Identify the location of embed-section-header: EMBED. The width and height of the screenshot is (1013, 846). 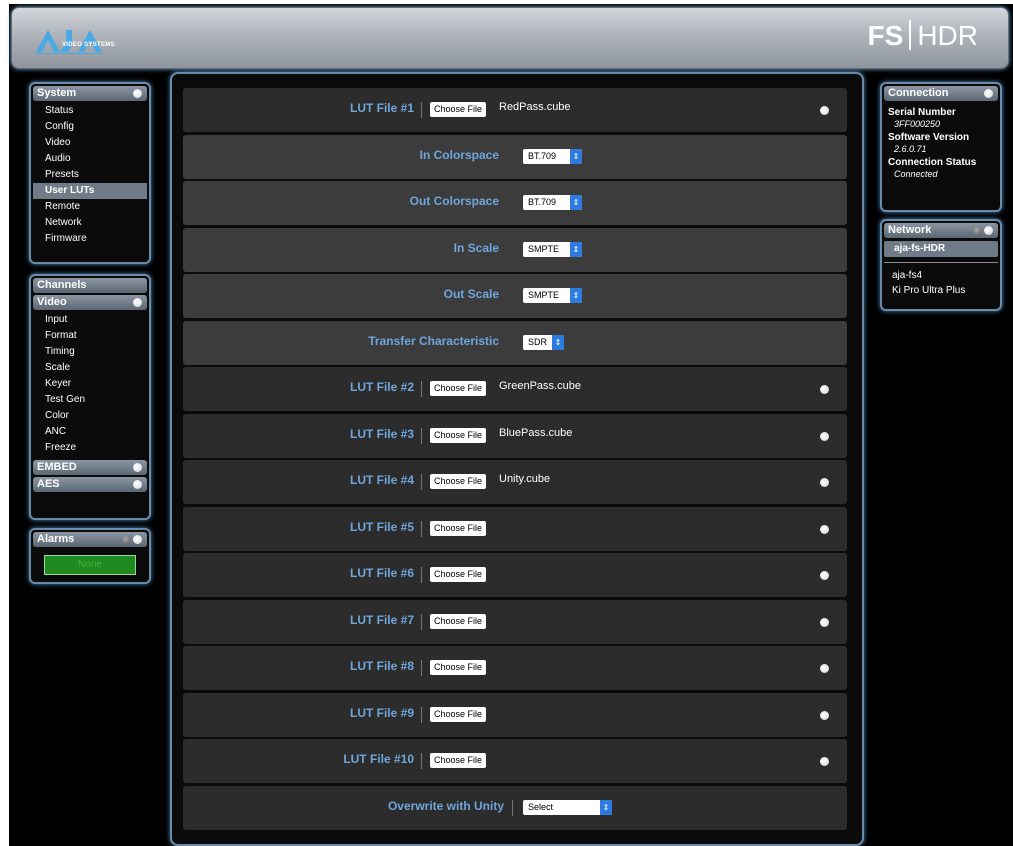
(90, 467).